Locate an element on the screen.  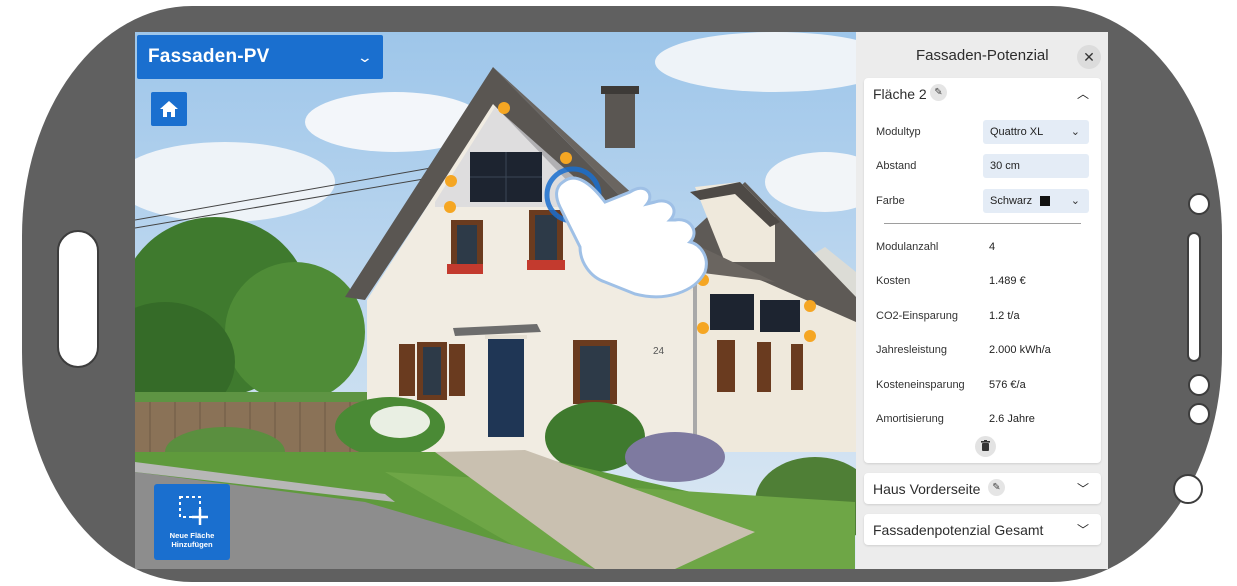
divider is located at coordinates (982, 223).